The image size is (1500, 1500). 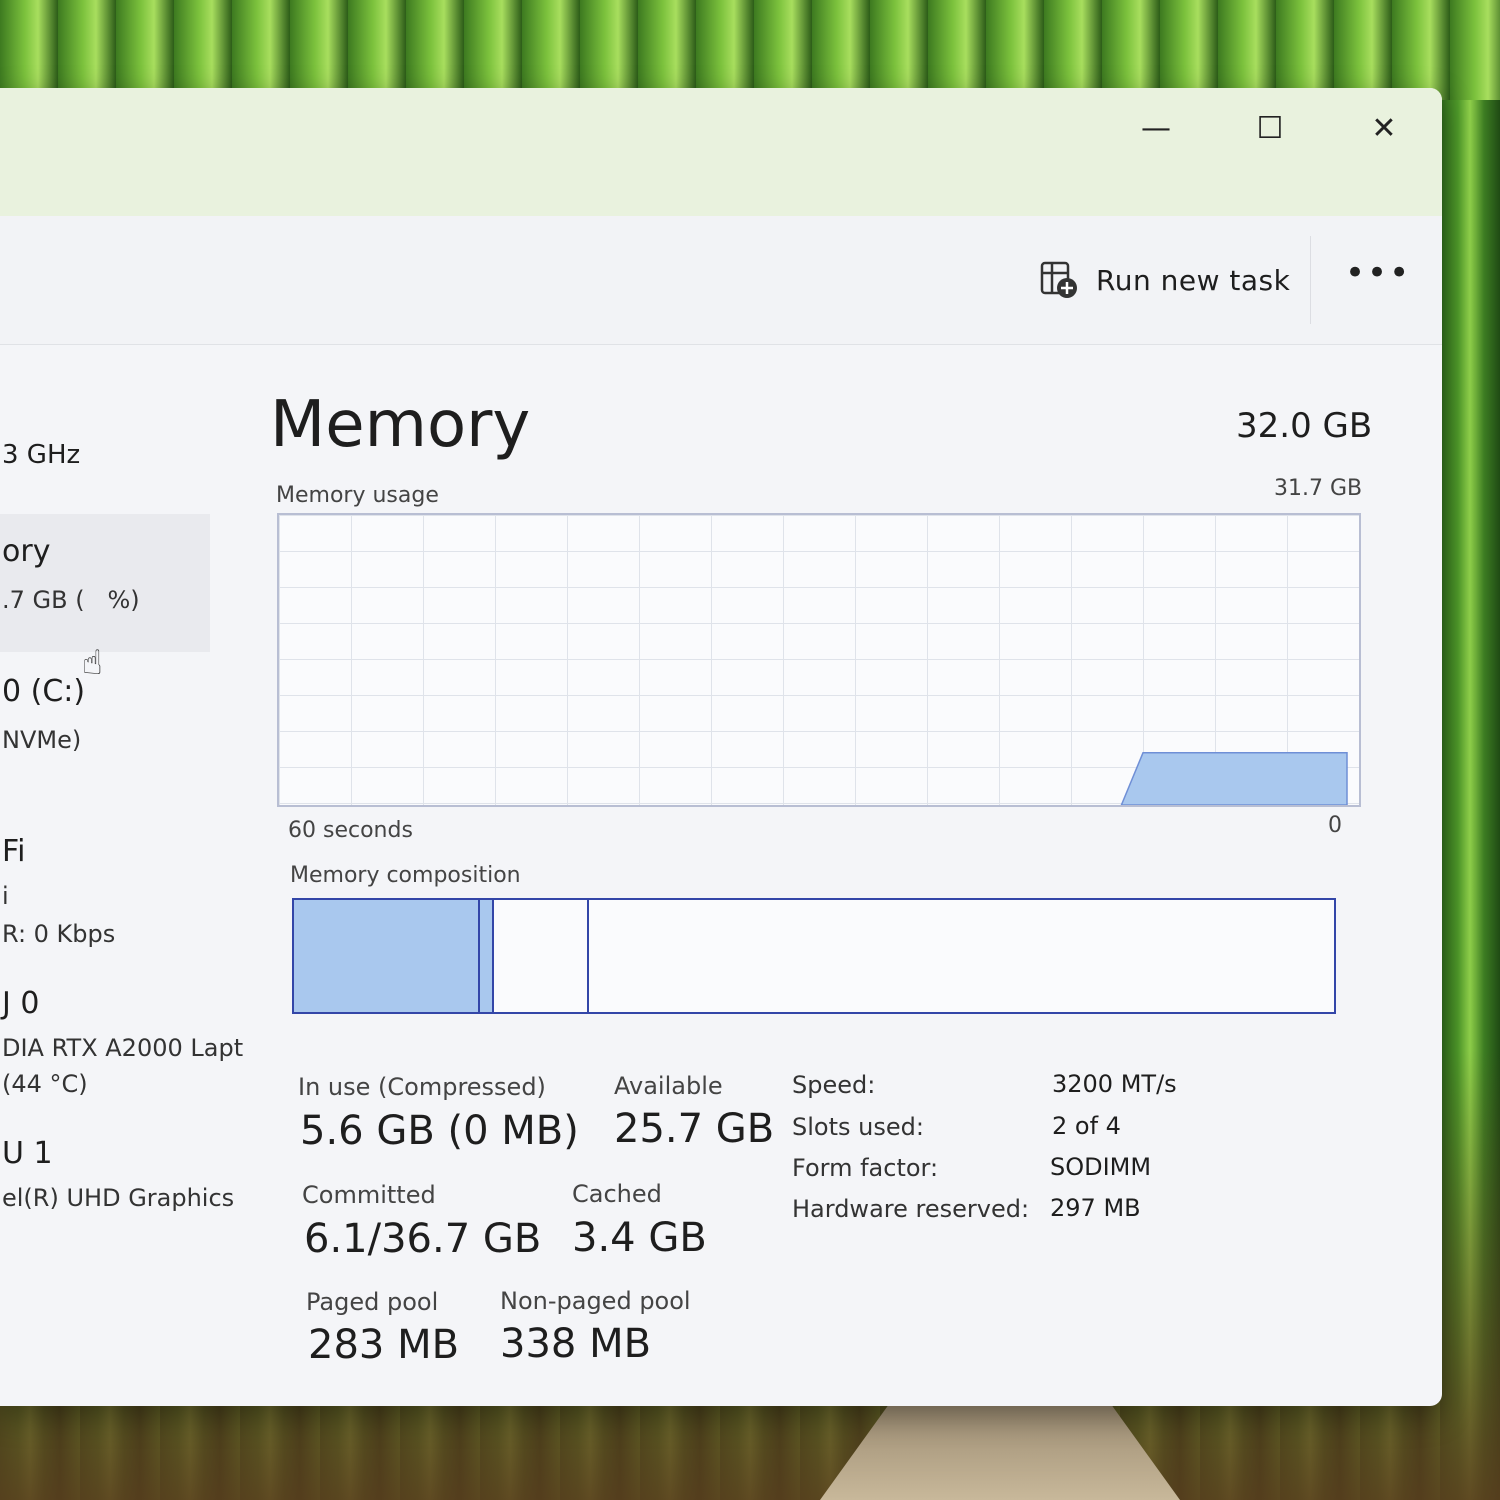 What do you see at coordinates (576, 1344) in the screenshot?
I see `nonpaged-pool-value: 338 MB` at bounding box center [576, 1344].